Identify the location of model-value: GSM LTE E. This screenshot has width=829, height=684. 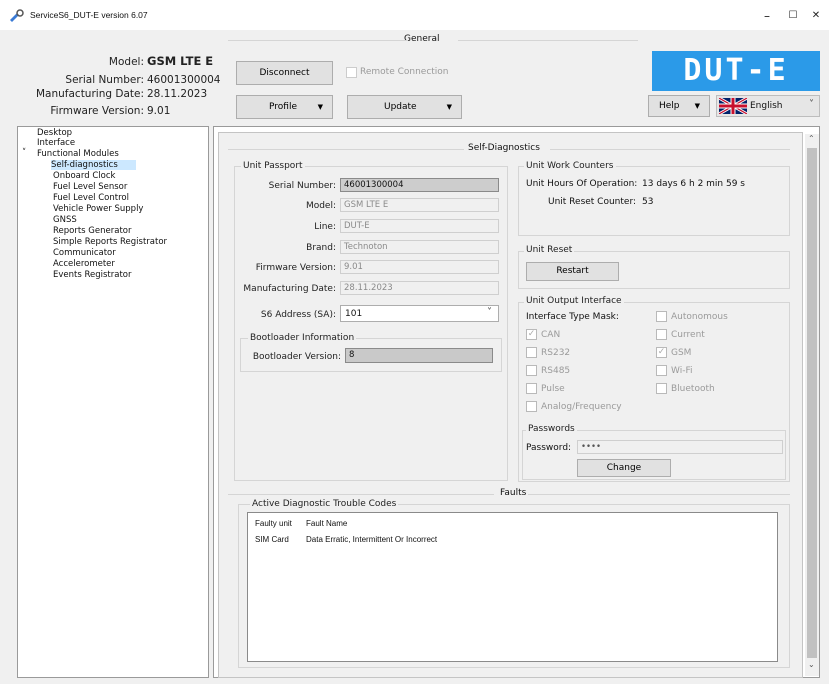
(180, 61).